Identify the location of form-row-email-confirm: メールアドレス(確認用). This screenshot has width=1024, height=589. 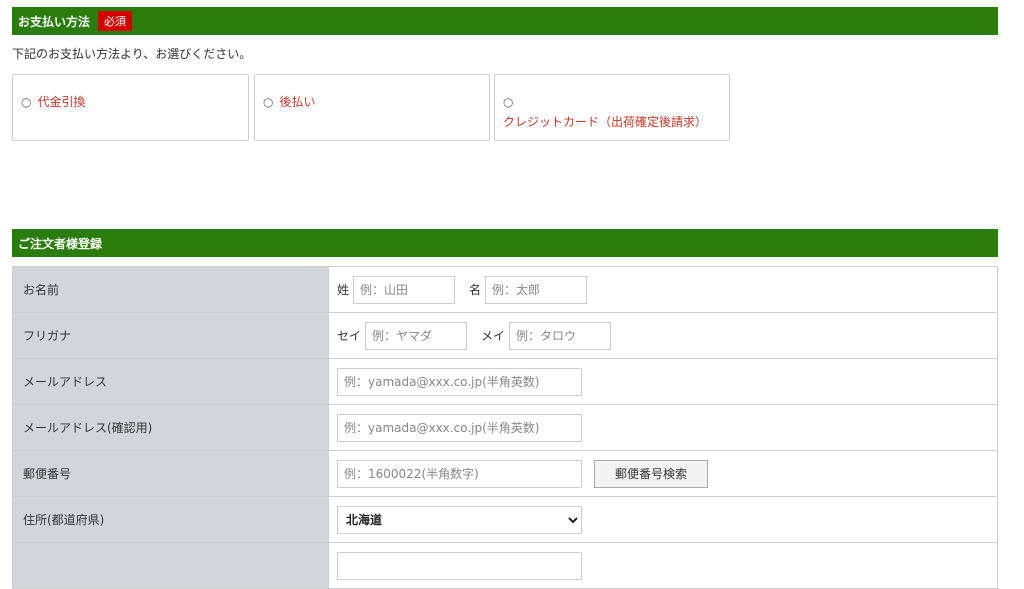
(505, 427).